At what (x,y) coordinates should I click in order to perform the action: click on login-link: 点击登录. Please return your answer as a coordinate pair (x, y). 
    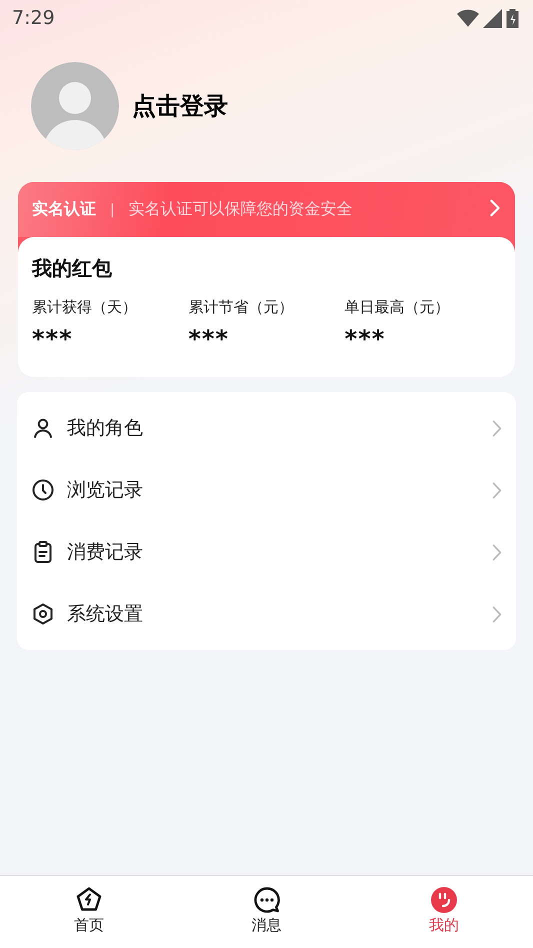
    Looking at the image, I should click on (180, 106).